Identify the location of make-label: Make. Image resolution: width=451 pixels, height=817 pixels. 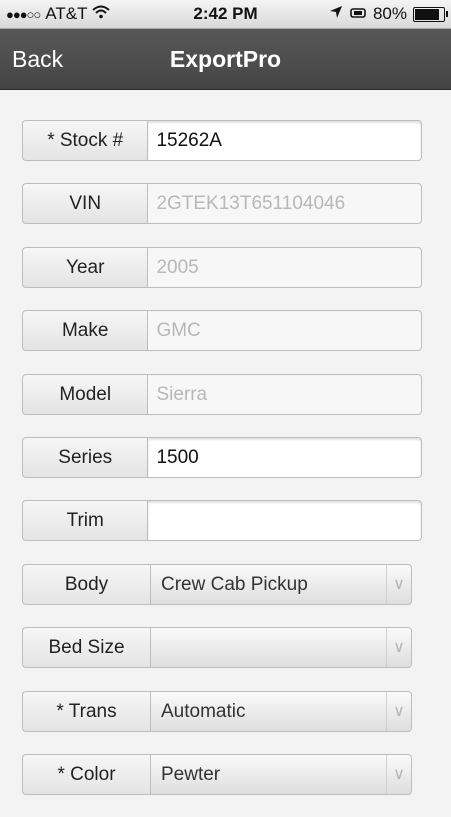
(85, 331).